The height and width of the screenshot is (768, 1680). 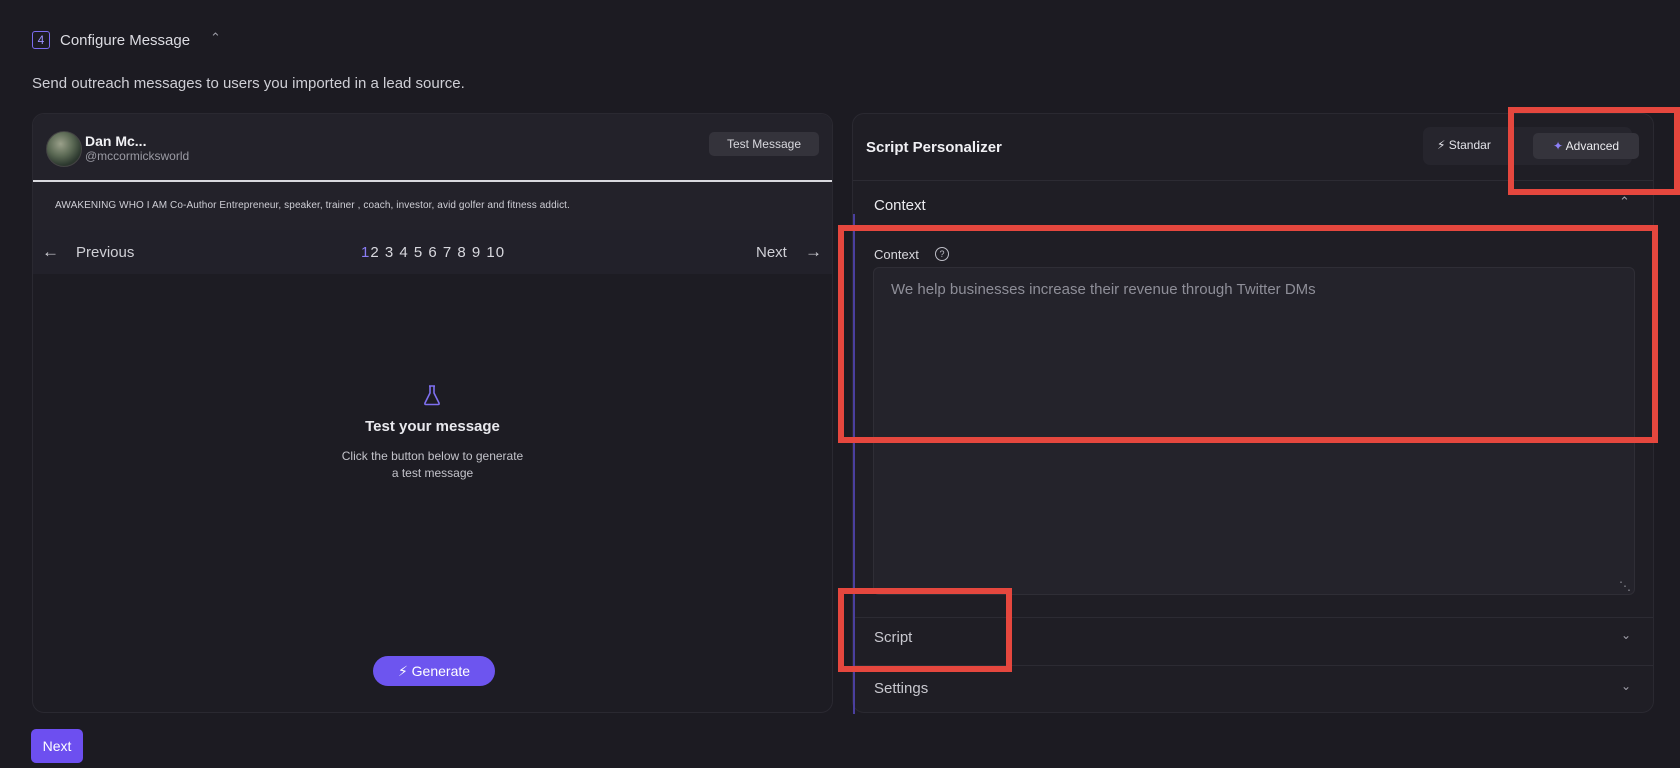 What do you see at coordinates (64, 149) in the screenshot?
I see `avatar` at bounding box center [64, 149].